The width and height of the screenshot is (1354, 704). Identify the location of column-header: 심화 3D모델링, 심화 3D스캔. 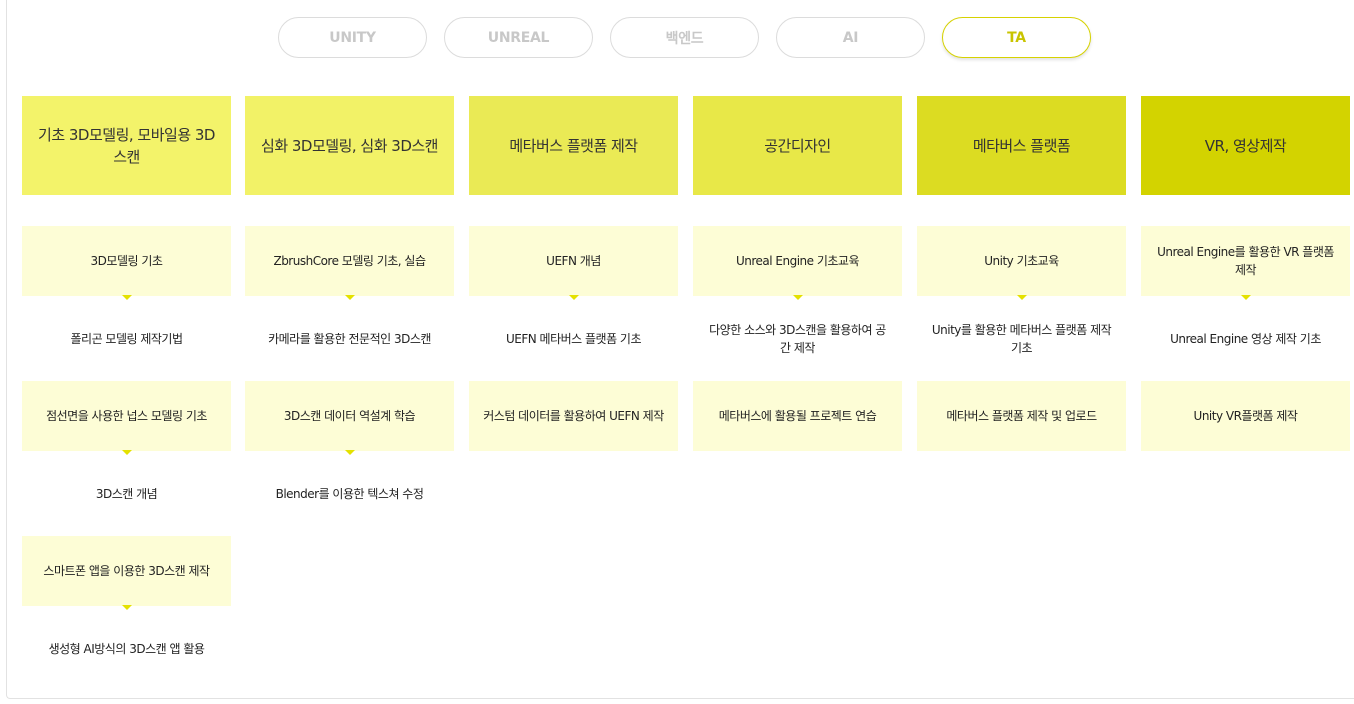
(349, 145).